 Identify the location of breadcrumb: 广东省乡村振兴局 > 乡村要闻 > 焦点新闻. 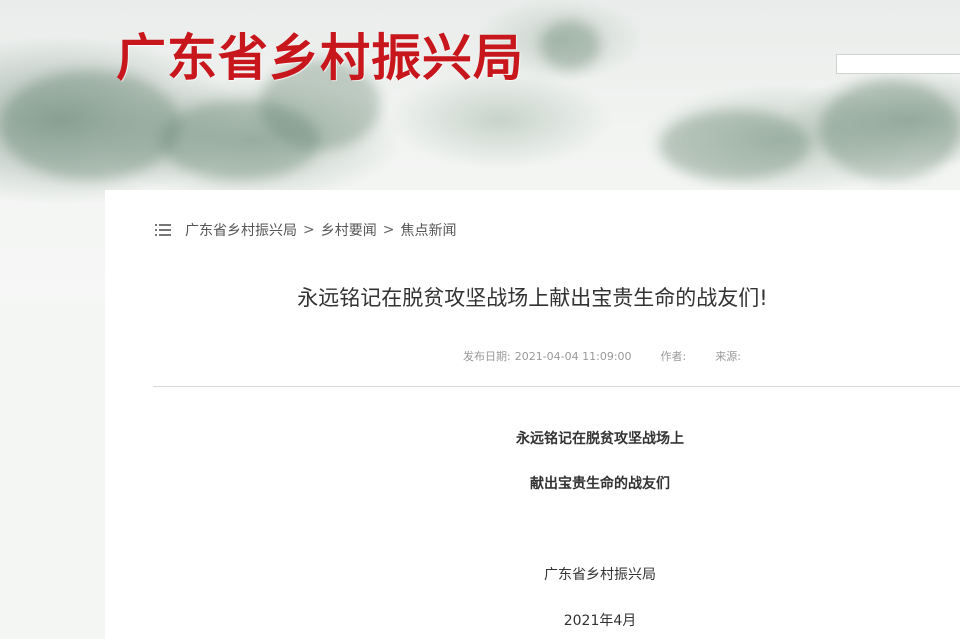
(305, 230).